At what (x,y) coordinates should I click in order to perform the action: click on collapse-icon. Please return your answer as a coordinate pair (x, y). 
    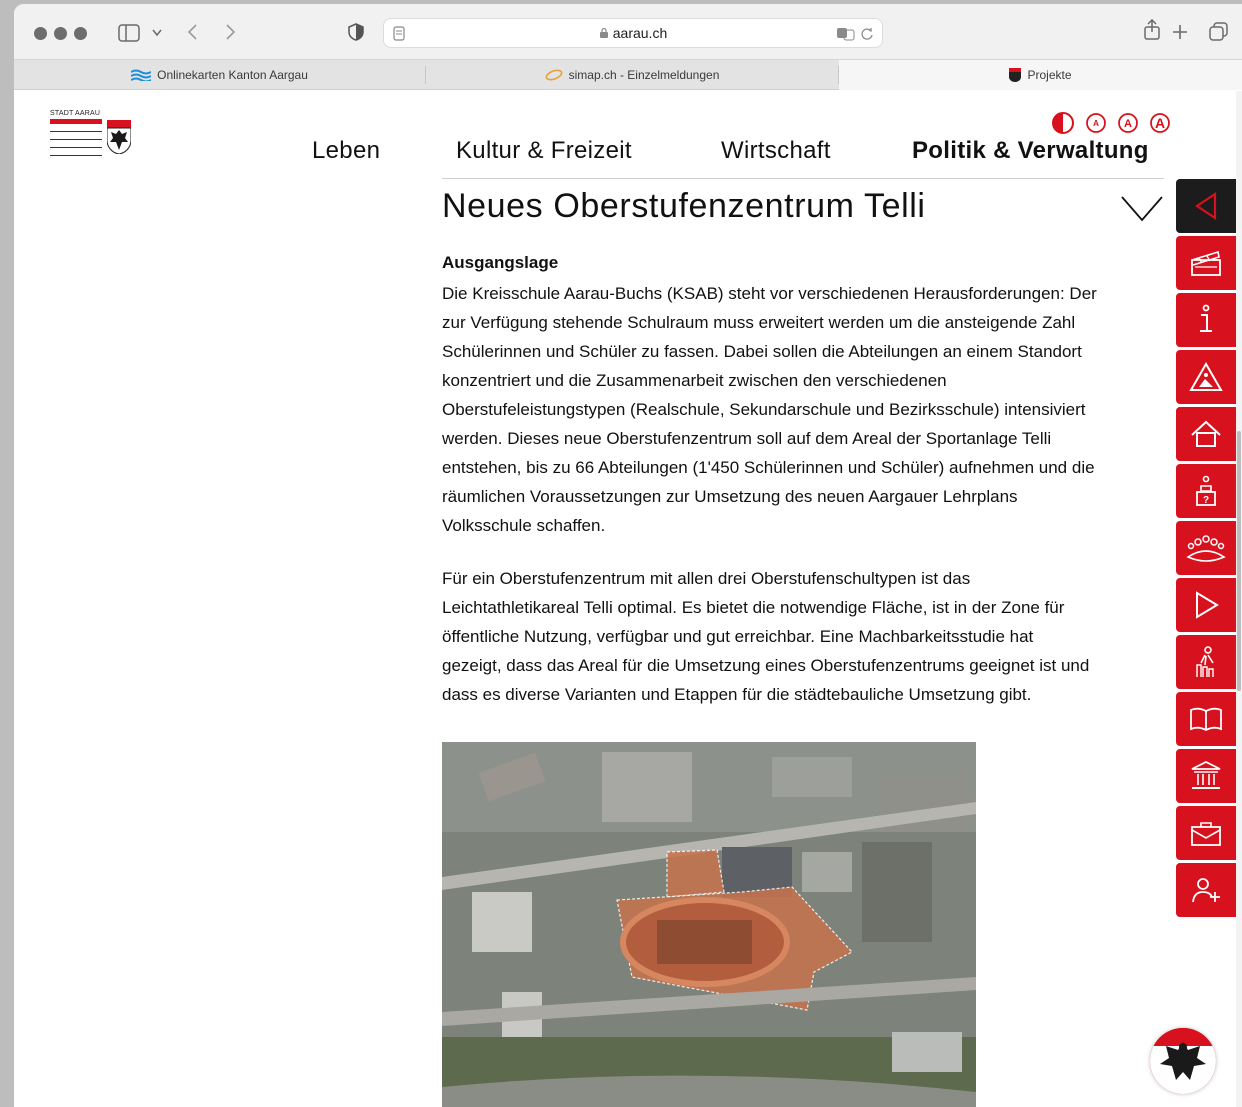
    Looking at the image, I should click on (1206, 206).